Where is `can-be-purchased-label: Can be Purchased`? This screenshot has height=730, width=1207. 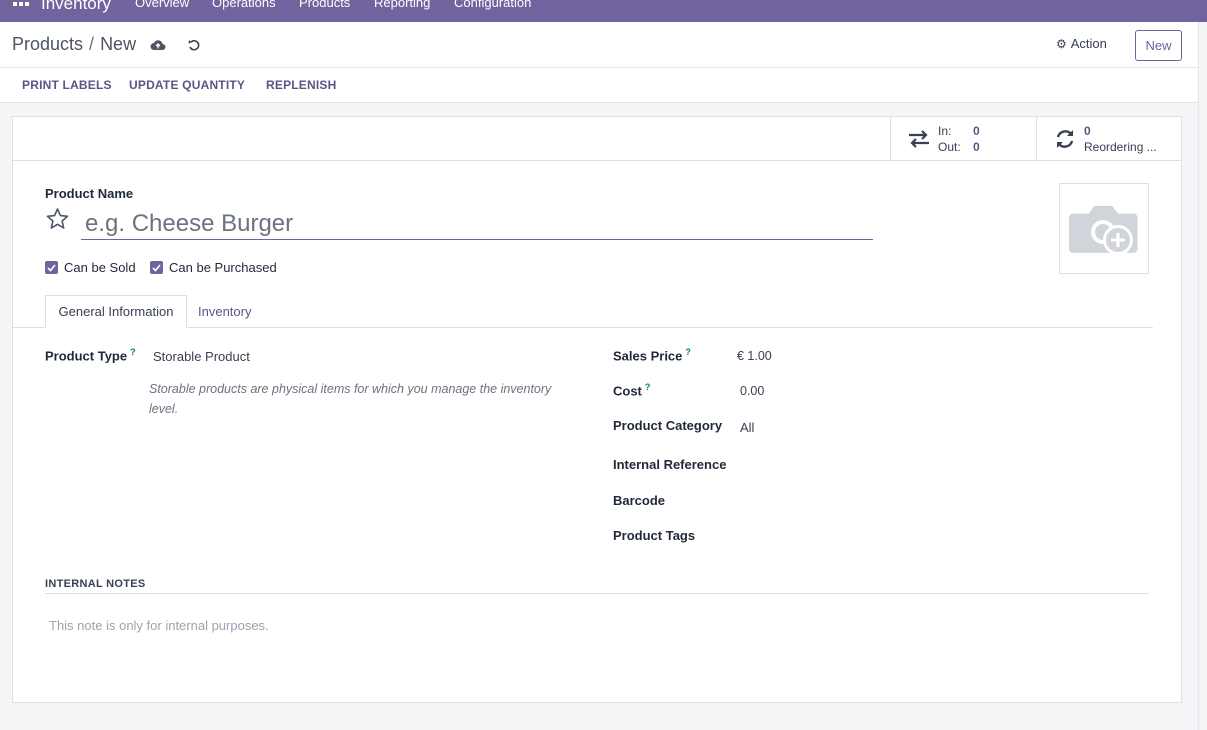 can-be-purchased-label: Can be Purchased is located at coordinates (223, 267).